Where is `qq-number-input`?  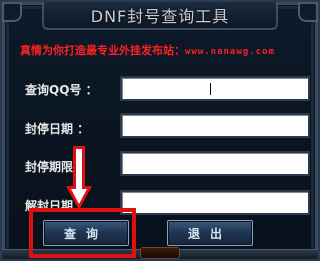 qq-number-input is located at coordinates (215, 88).